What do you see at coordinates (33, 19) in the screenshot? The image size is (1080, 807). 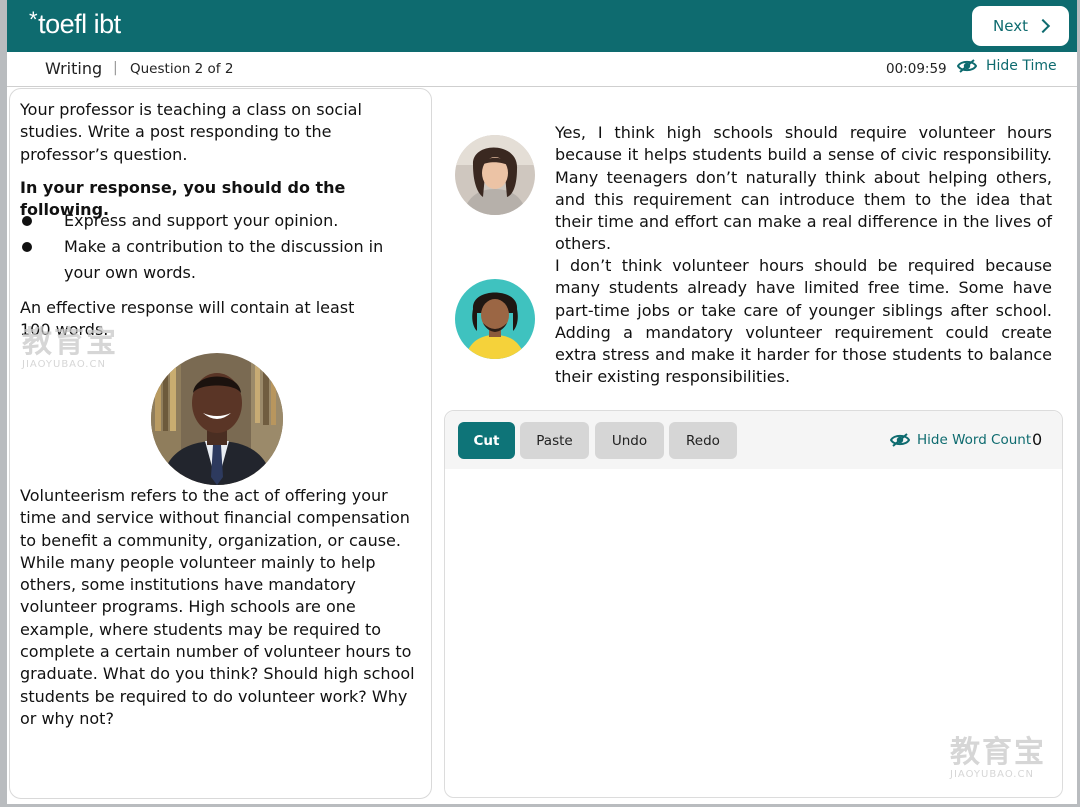 I see `logo-star-icon: *` at bounding box center [33, 19].